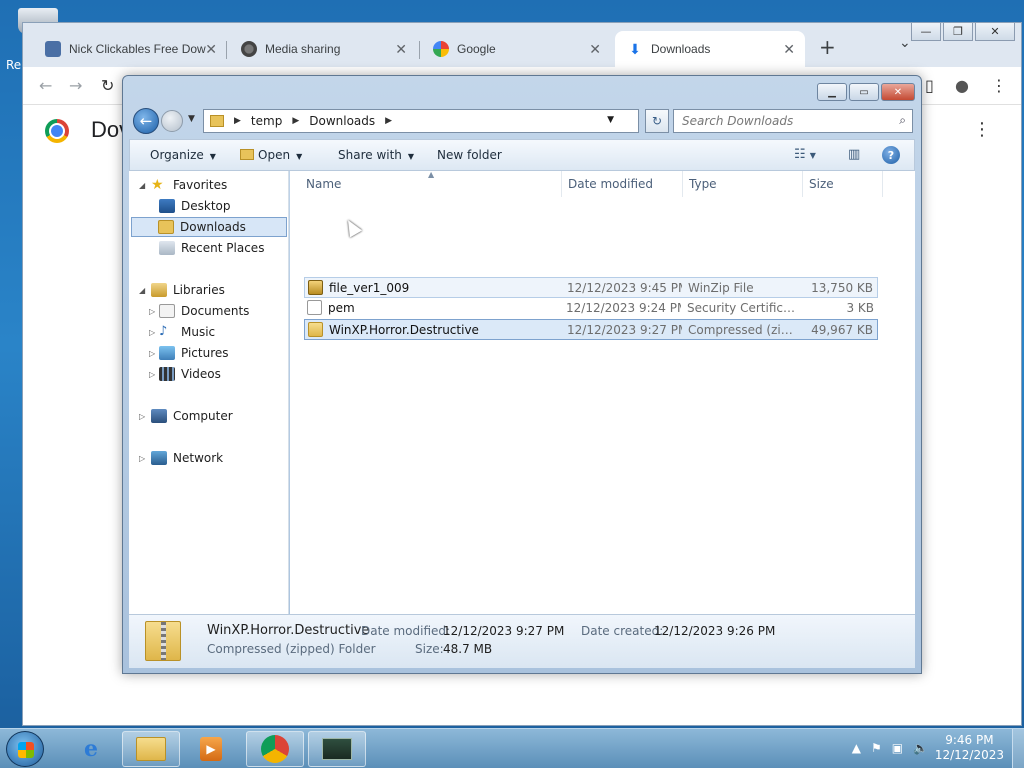 The width and height of the screenshot is (1024, 768). I want to click on show-desktop-button, so click(1018, 748).